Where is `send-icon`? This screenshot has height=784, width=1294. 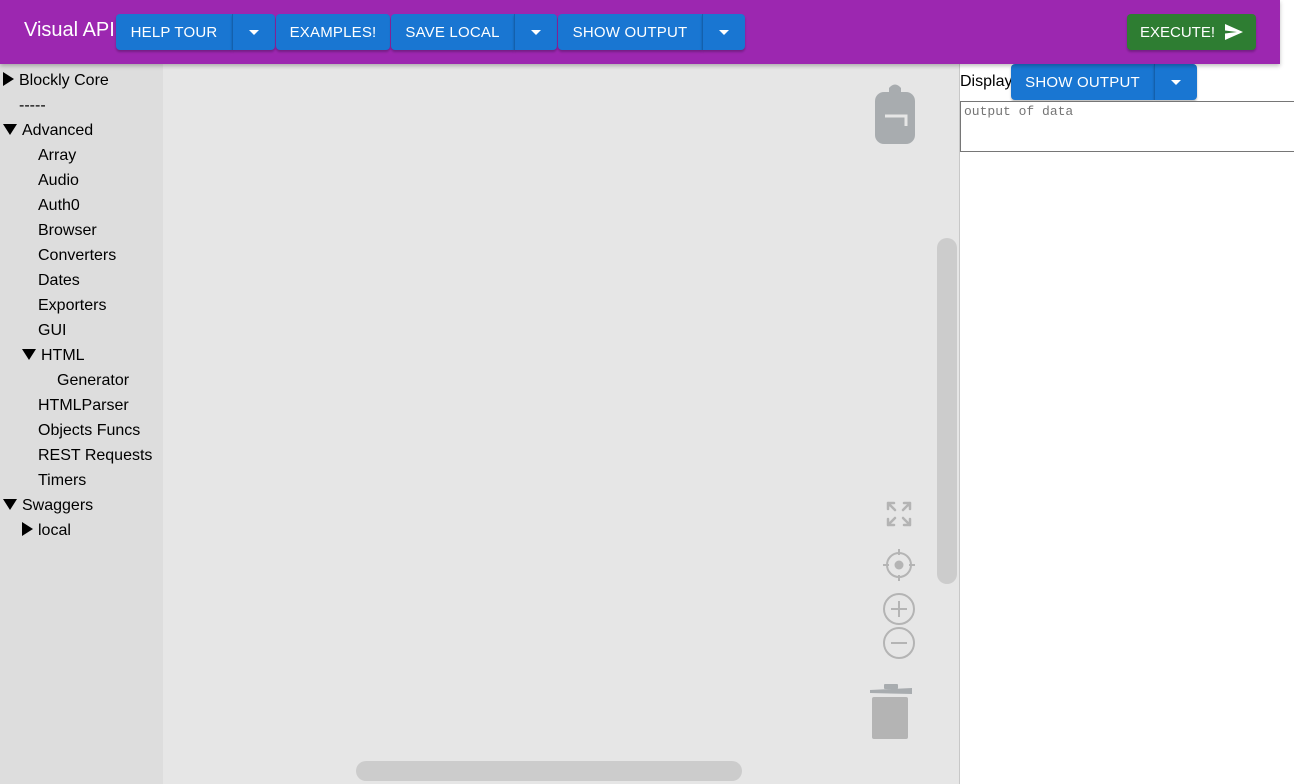 send-icon is located at coordinates (1234, 32).